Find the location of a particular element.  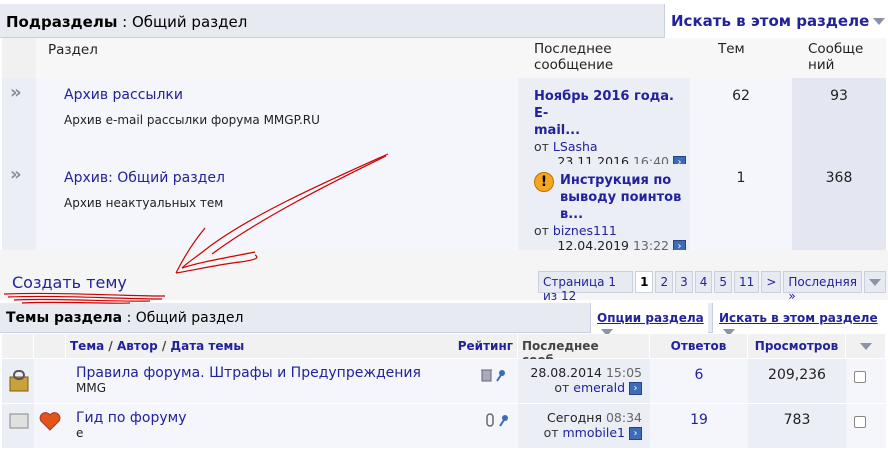

sort-by-replies: Ответов is located at coordinates (699, 346).